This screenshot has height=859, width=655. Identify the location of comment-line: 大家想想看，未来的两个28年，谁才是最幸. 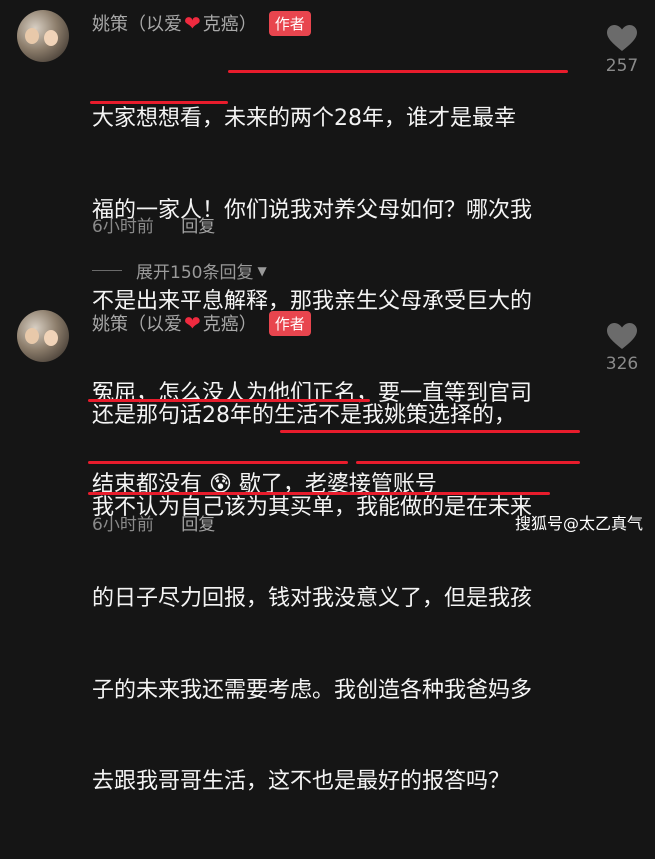
(304, 118).